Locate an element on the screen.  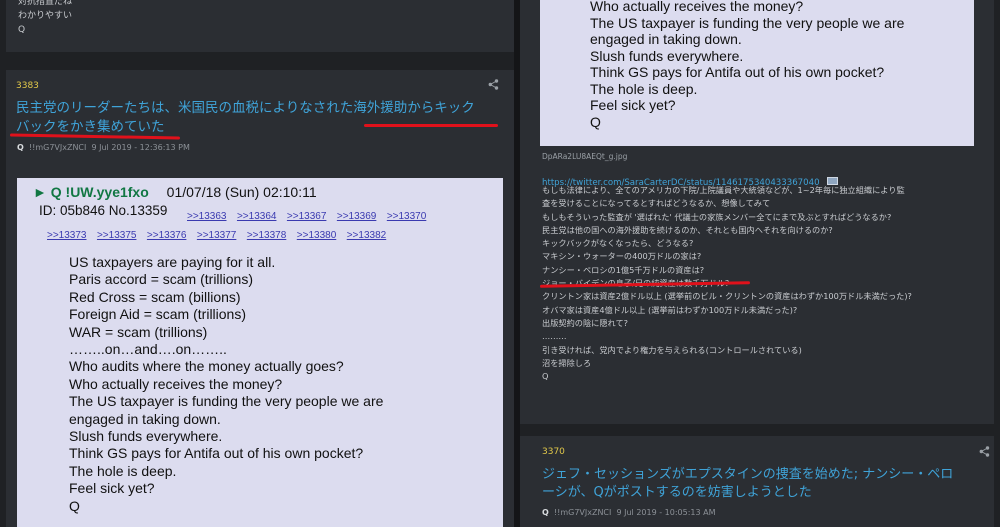
reply-link: >>13378 is located at coordinates (267, 235).